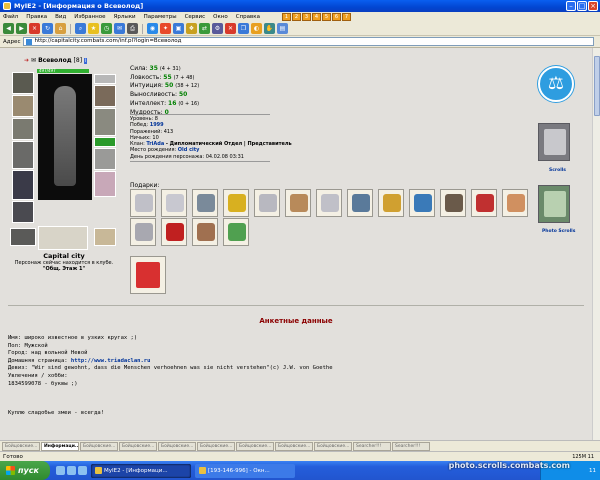 The height and width of the screenshot is (480, 600). I want to click on refresh-icon: ↻, so click(47, 28).